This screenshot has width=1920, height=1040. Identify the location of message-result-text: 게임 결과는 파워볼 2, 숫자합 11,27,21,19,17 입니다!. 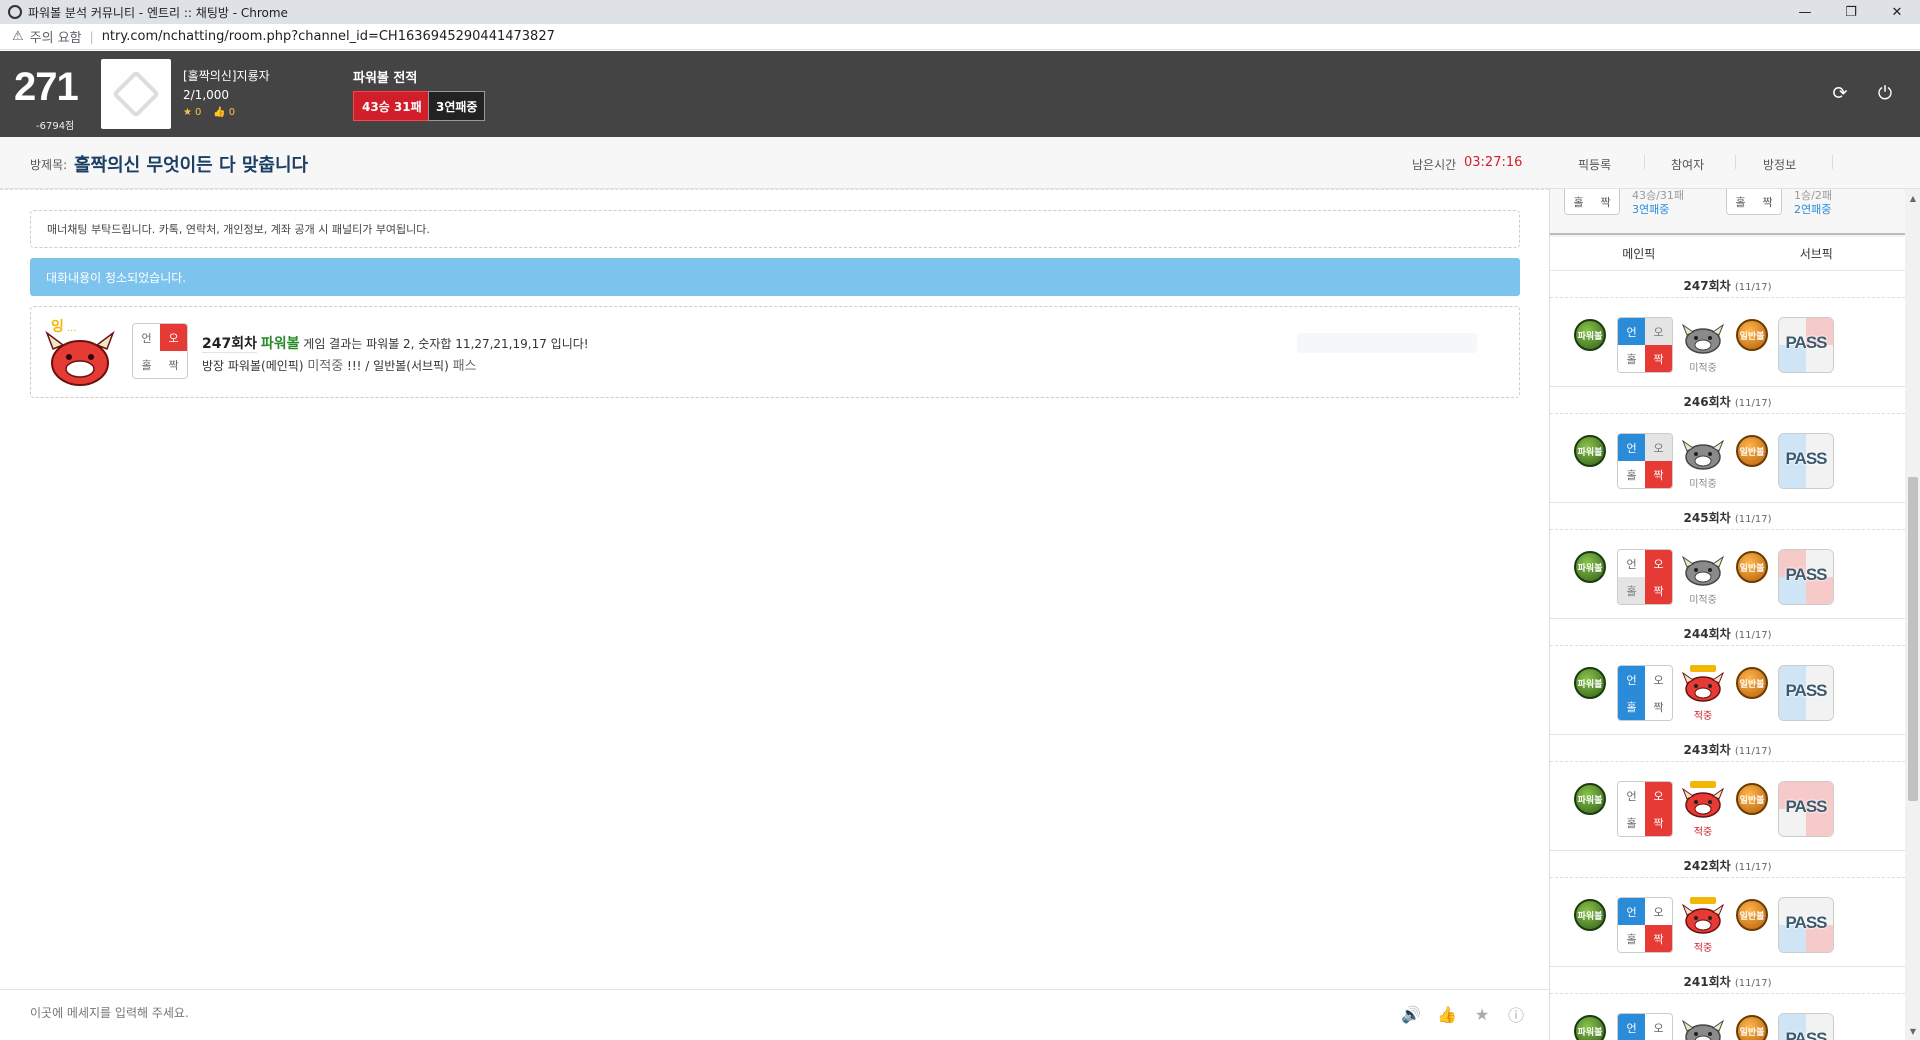
(446, 344).